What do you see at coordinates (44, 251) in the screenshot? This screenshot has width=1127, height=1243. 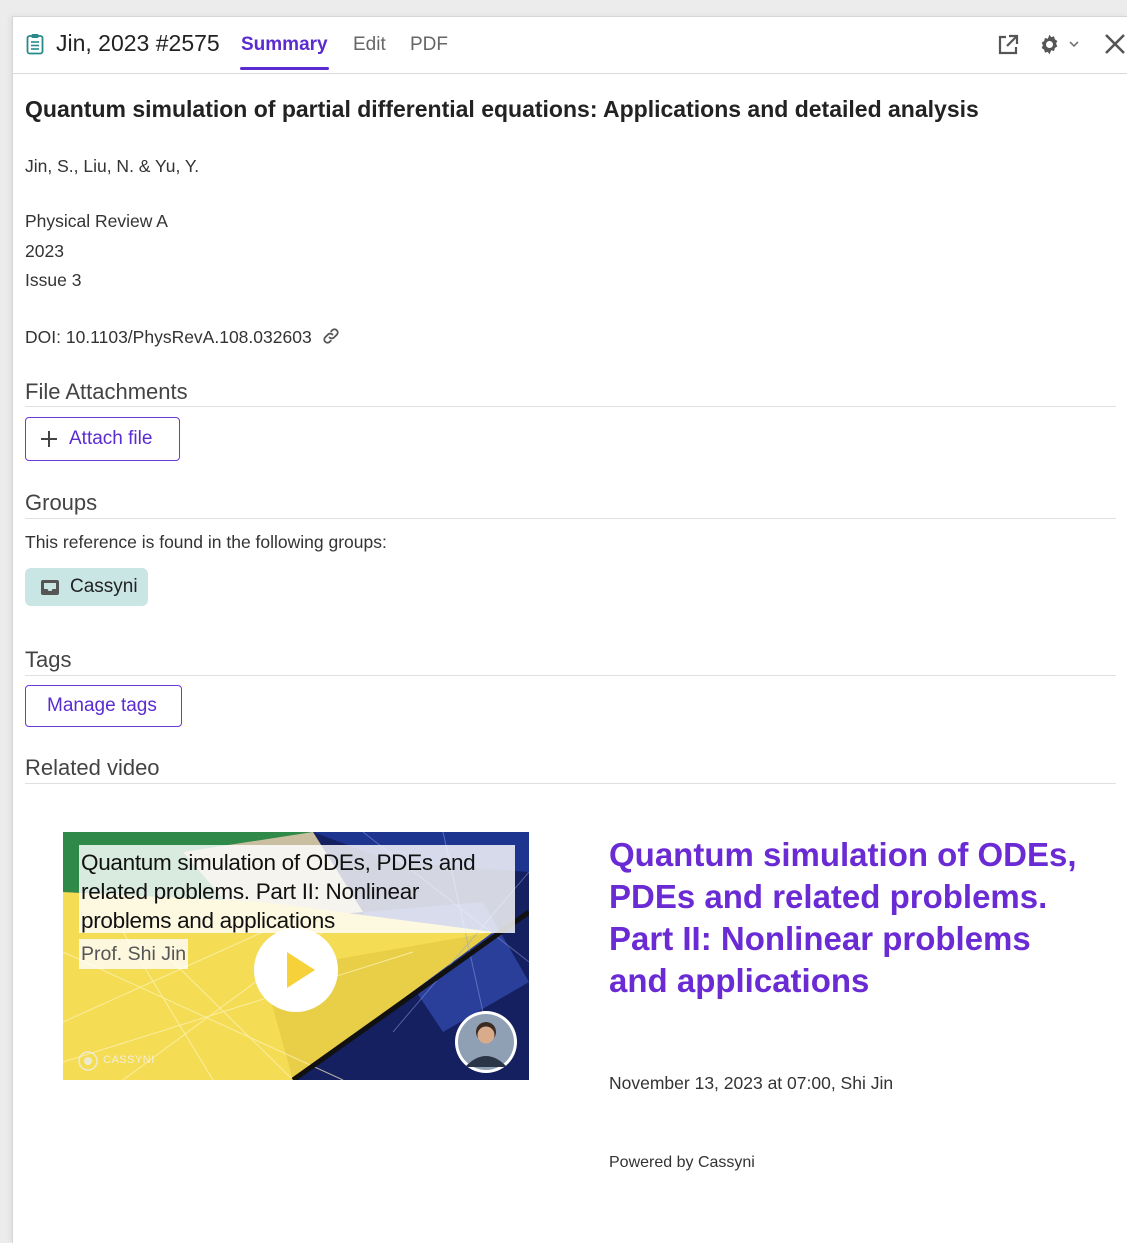 I see `year: 2023` at bounding box center [44, 251].